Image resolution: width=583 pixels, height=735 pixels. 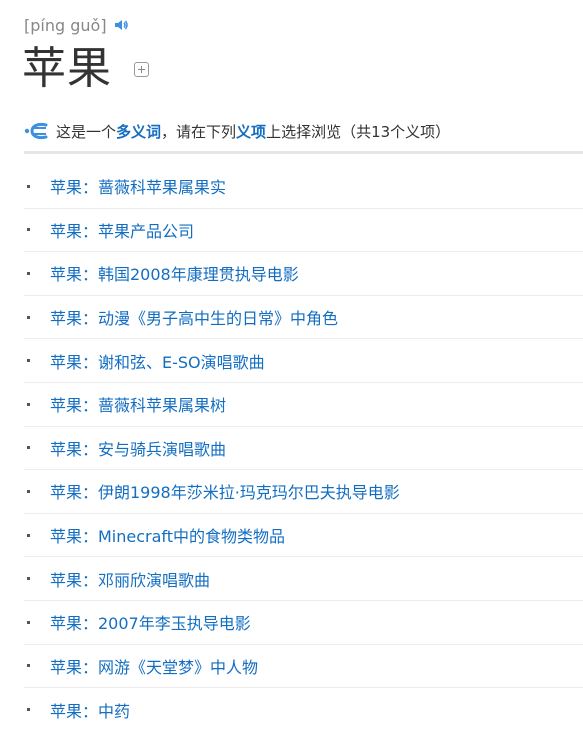 What do you see at coordinates (303, 536) in the screenshot?
I see `list-item: 苹果：Minecraft中的食物类物品` at bounding box center [303, 536].